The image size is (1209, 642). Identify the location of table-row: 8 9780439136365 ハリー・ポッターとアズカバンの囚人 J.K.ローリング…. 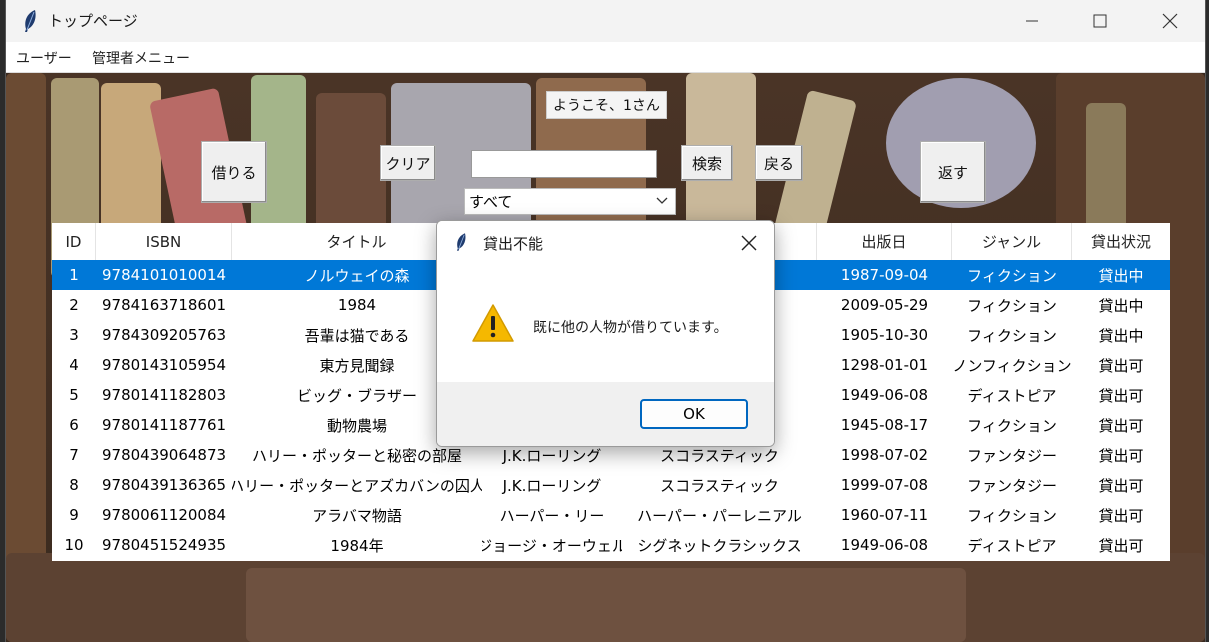
(611, 485).